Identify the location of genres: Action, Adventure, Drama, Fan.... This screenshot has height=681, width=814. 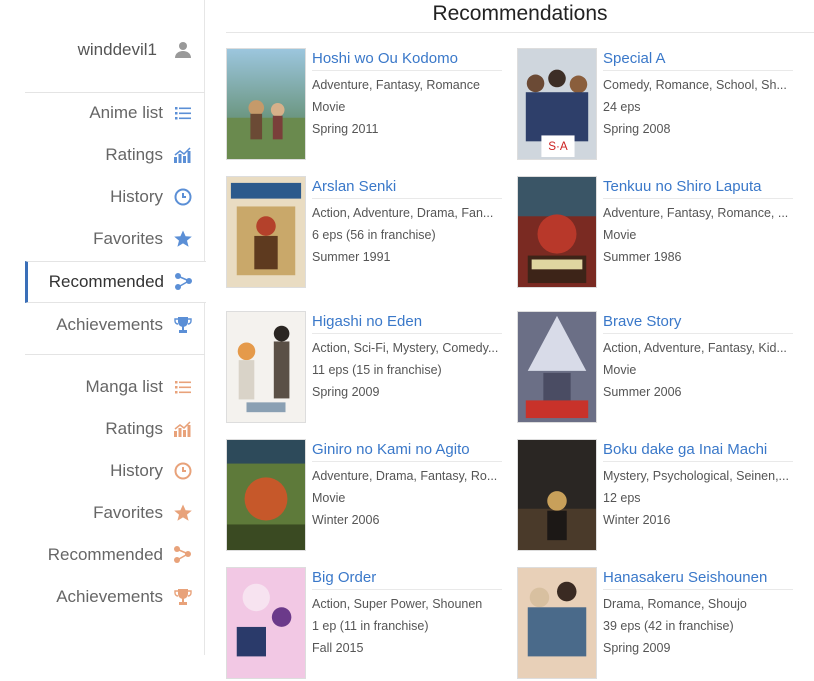
(403, 213).